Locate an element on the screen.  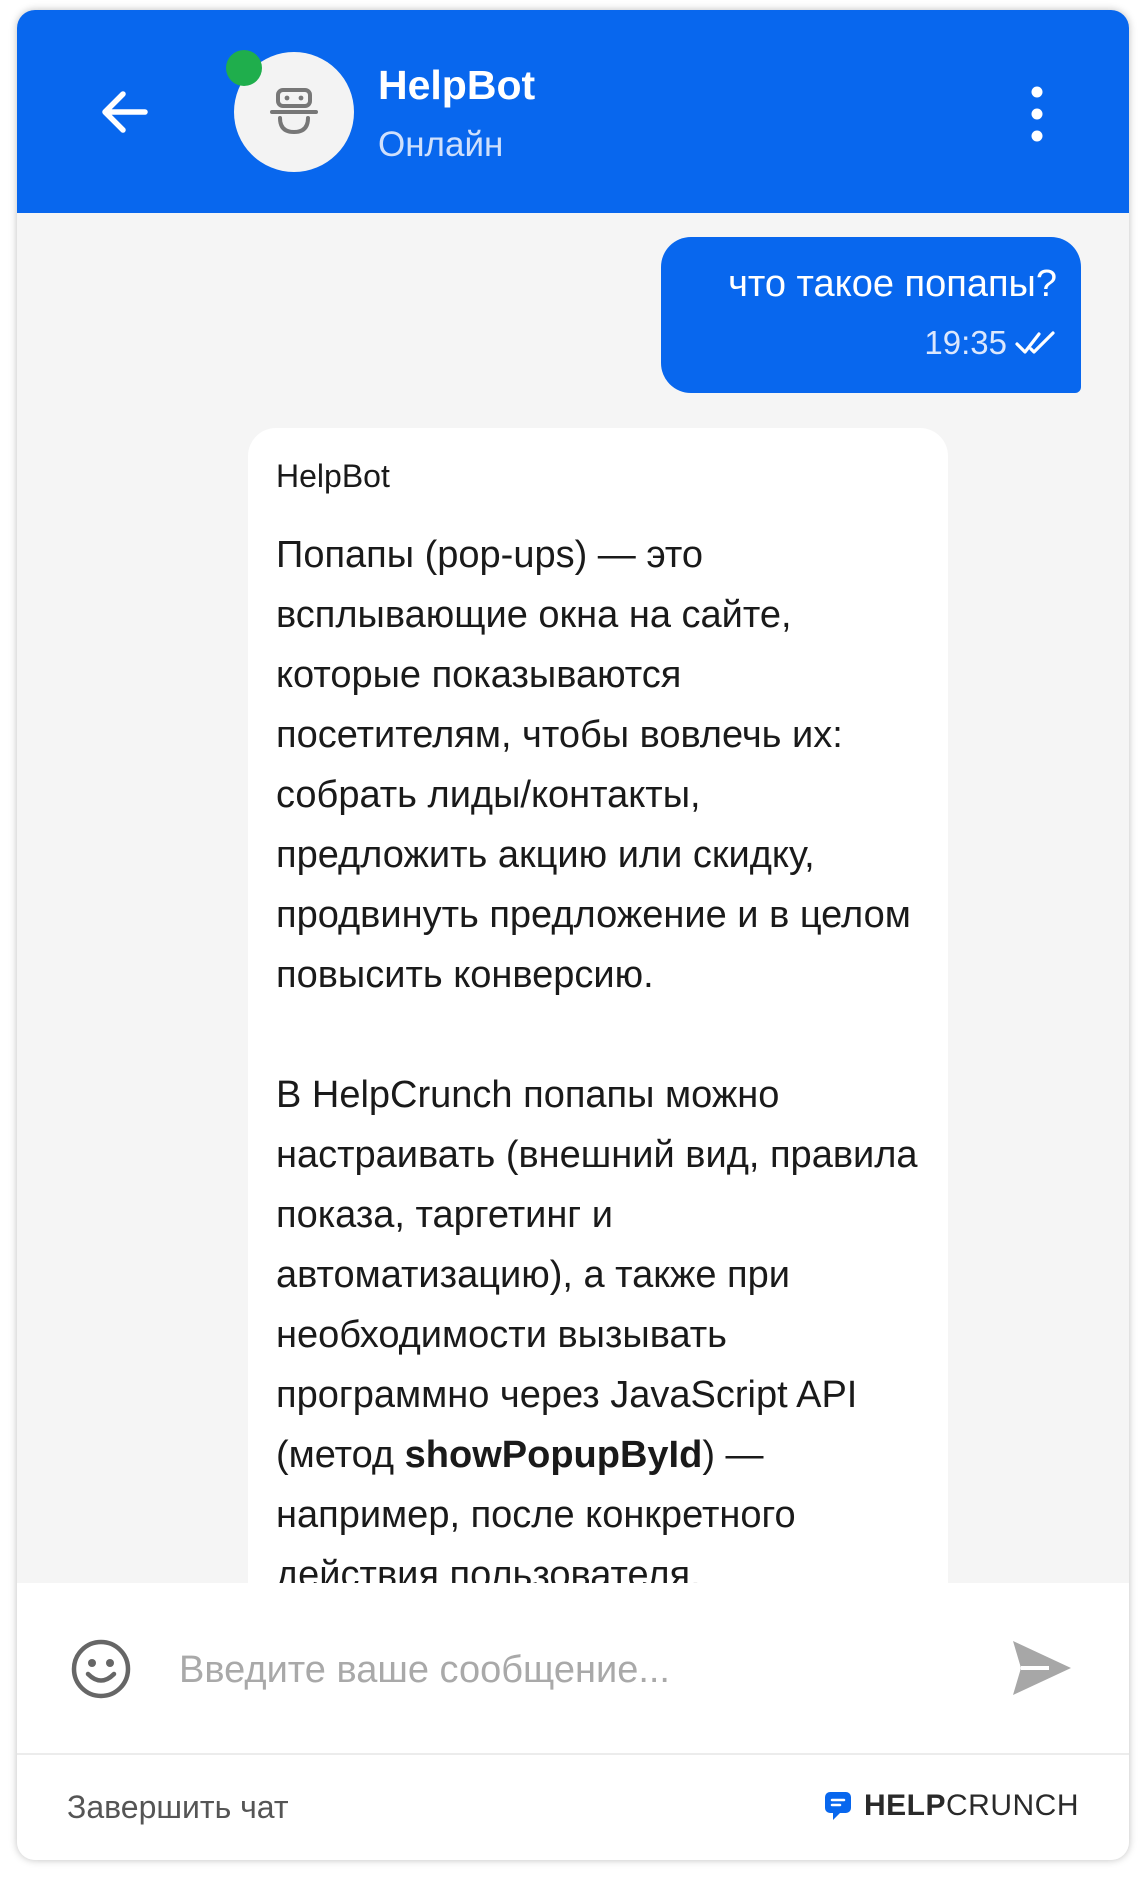
api-method-name: showPopupById is located at coordinates (553, 1455).